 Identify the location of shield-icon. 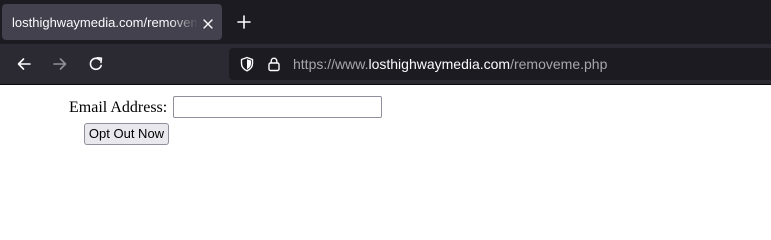
(247, 64).